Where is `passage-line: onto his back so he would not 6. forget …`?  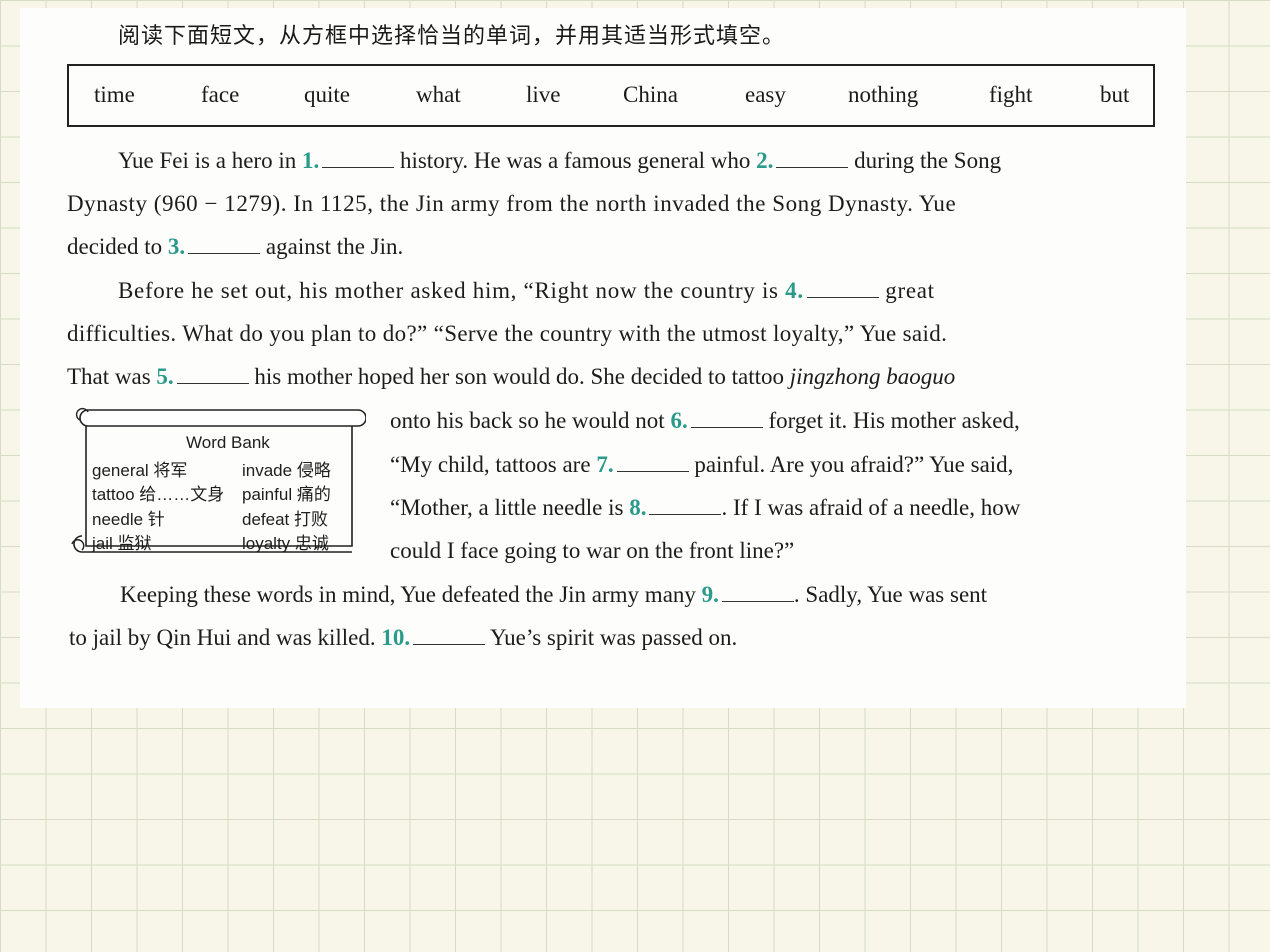
passage-line: onto his back so he would not 6. forget … is located at coordinates (705, 421).